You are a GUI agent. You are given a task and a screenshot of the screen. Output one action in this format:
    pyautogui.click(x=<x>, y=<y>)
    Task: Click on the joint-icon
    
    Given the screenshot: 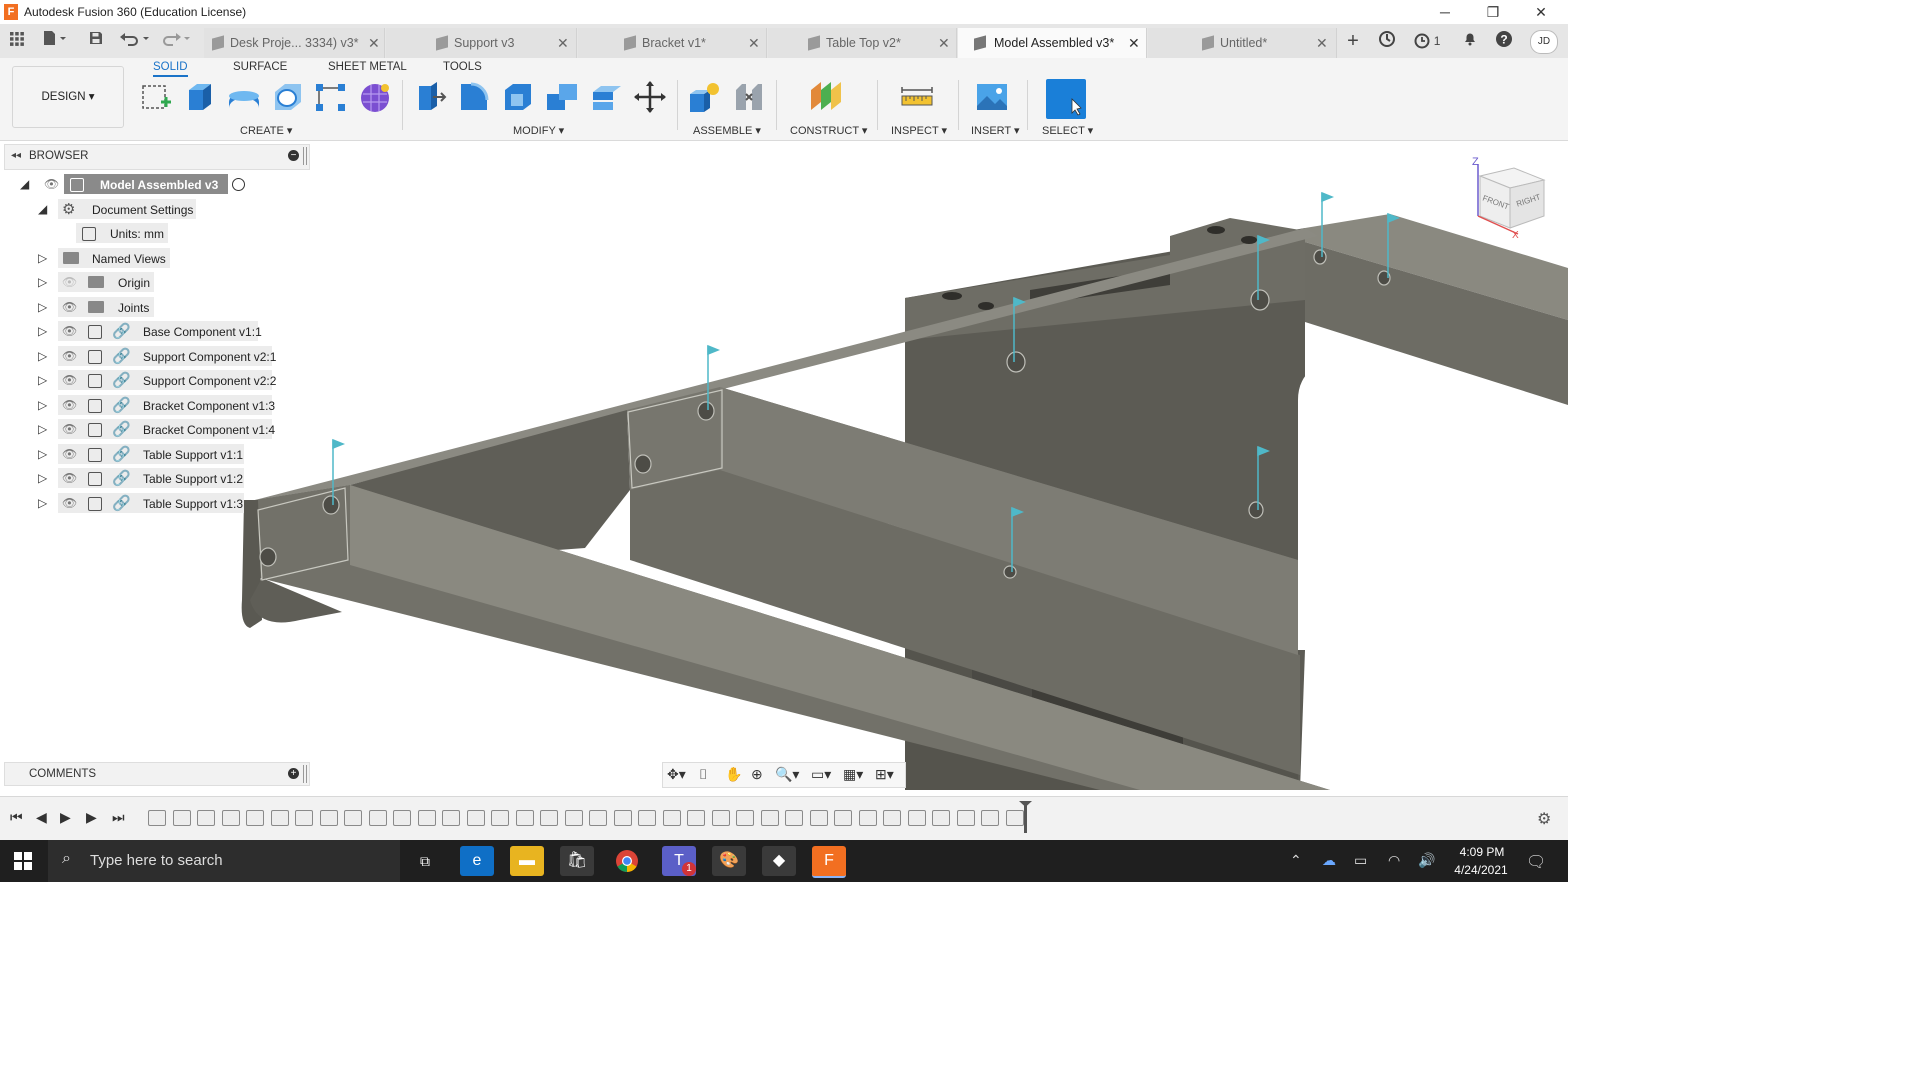 What is the action you would take?
    pyautogui.click(x=749, y=97)
    